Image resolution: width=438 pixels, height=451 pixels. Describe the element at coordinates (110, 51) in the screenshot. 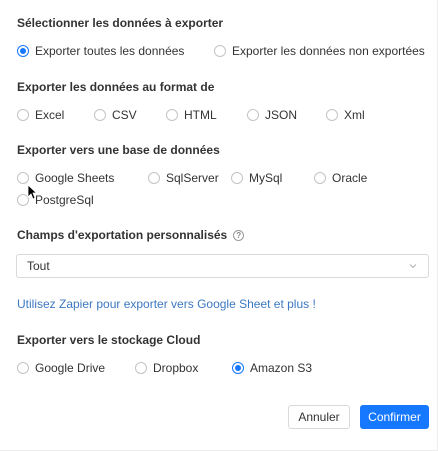

I see `radio-label: Exporter toutes les données` at that location.